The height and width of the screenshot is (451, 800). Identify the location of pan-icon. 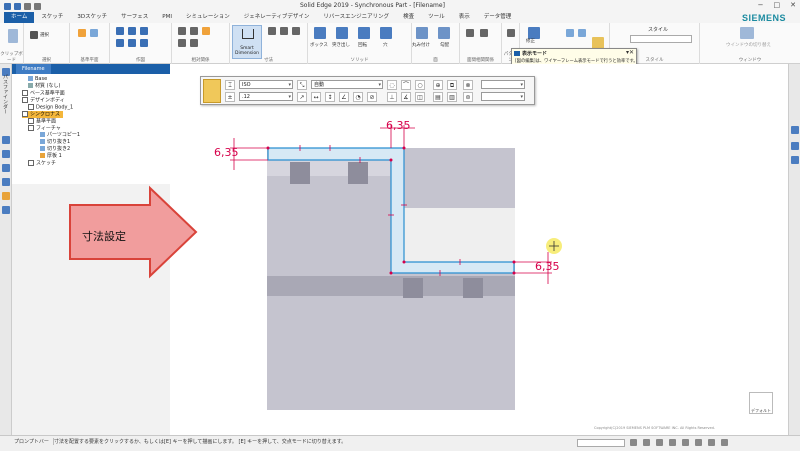
(672, 442).